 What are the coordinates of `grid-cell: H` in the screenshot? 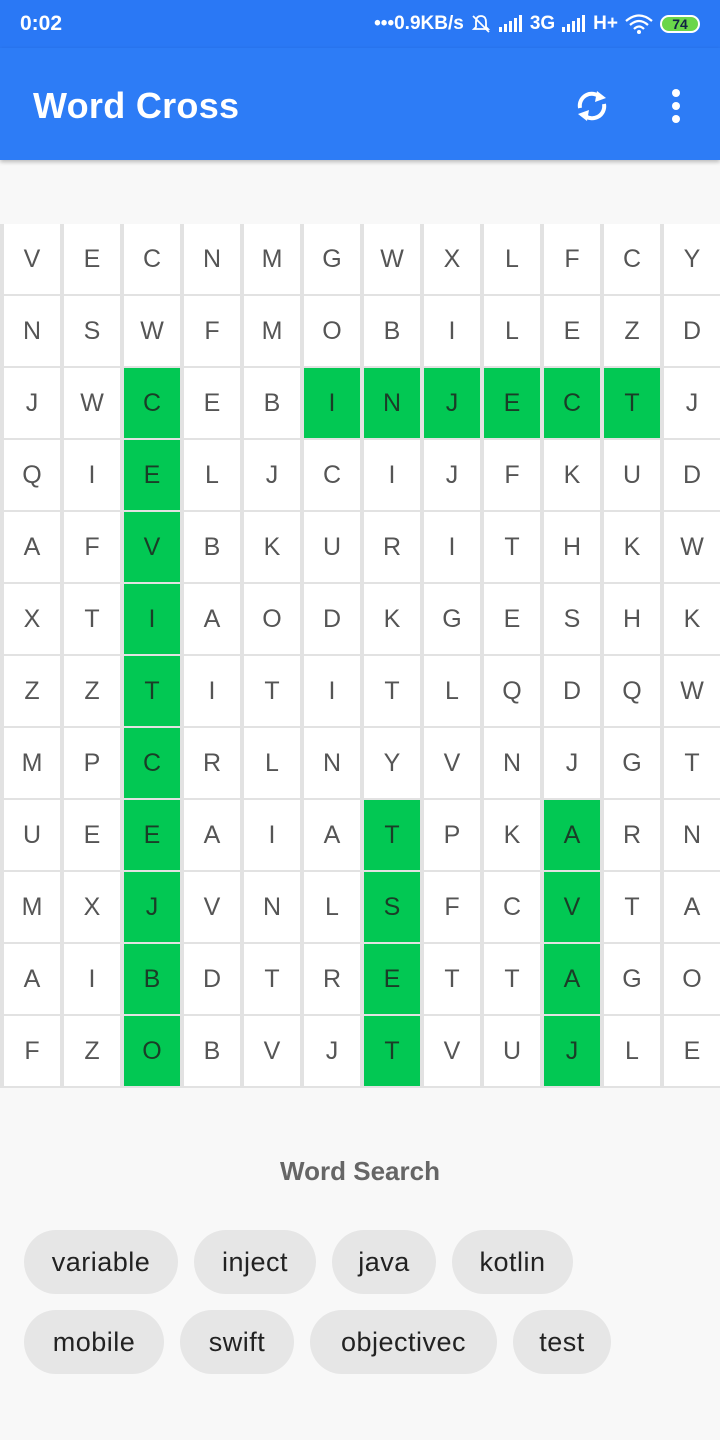 It's located at (572, 547).